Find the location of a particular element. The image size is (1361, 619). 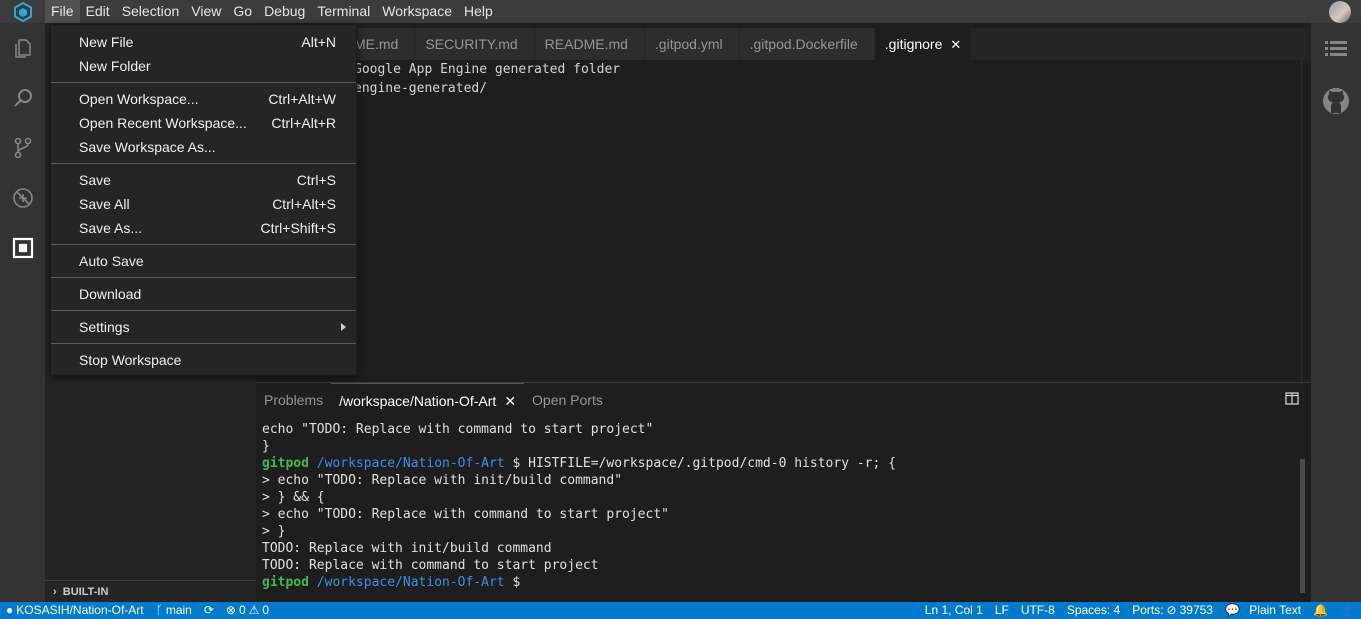

chevron-right-icon: › is located at coordinates (55, 592).